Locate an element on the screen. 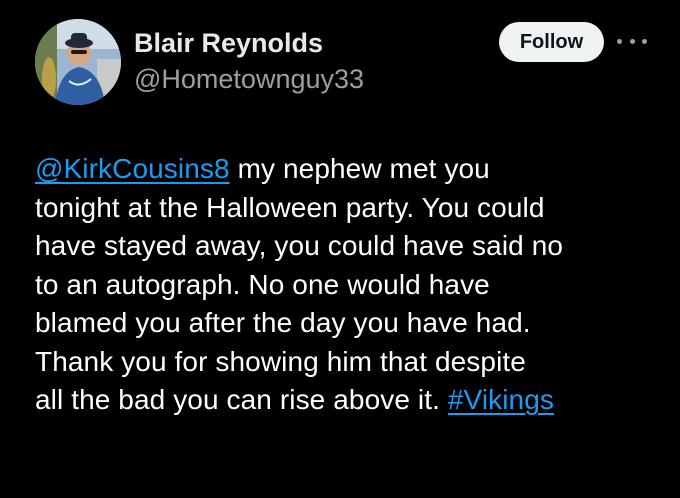 The image size is (680, 498). author-handle: @Hometownguy33 is located at coordinates (249, 79).